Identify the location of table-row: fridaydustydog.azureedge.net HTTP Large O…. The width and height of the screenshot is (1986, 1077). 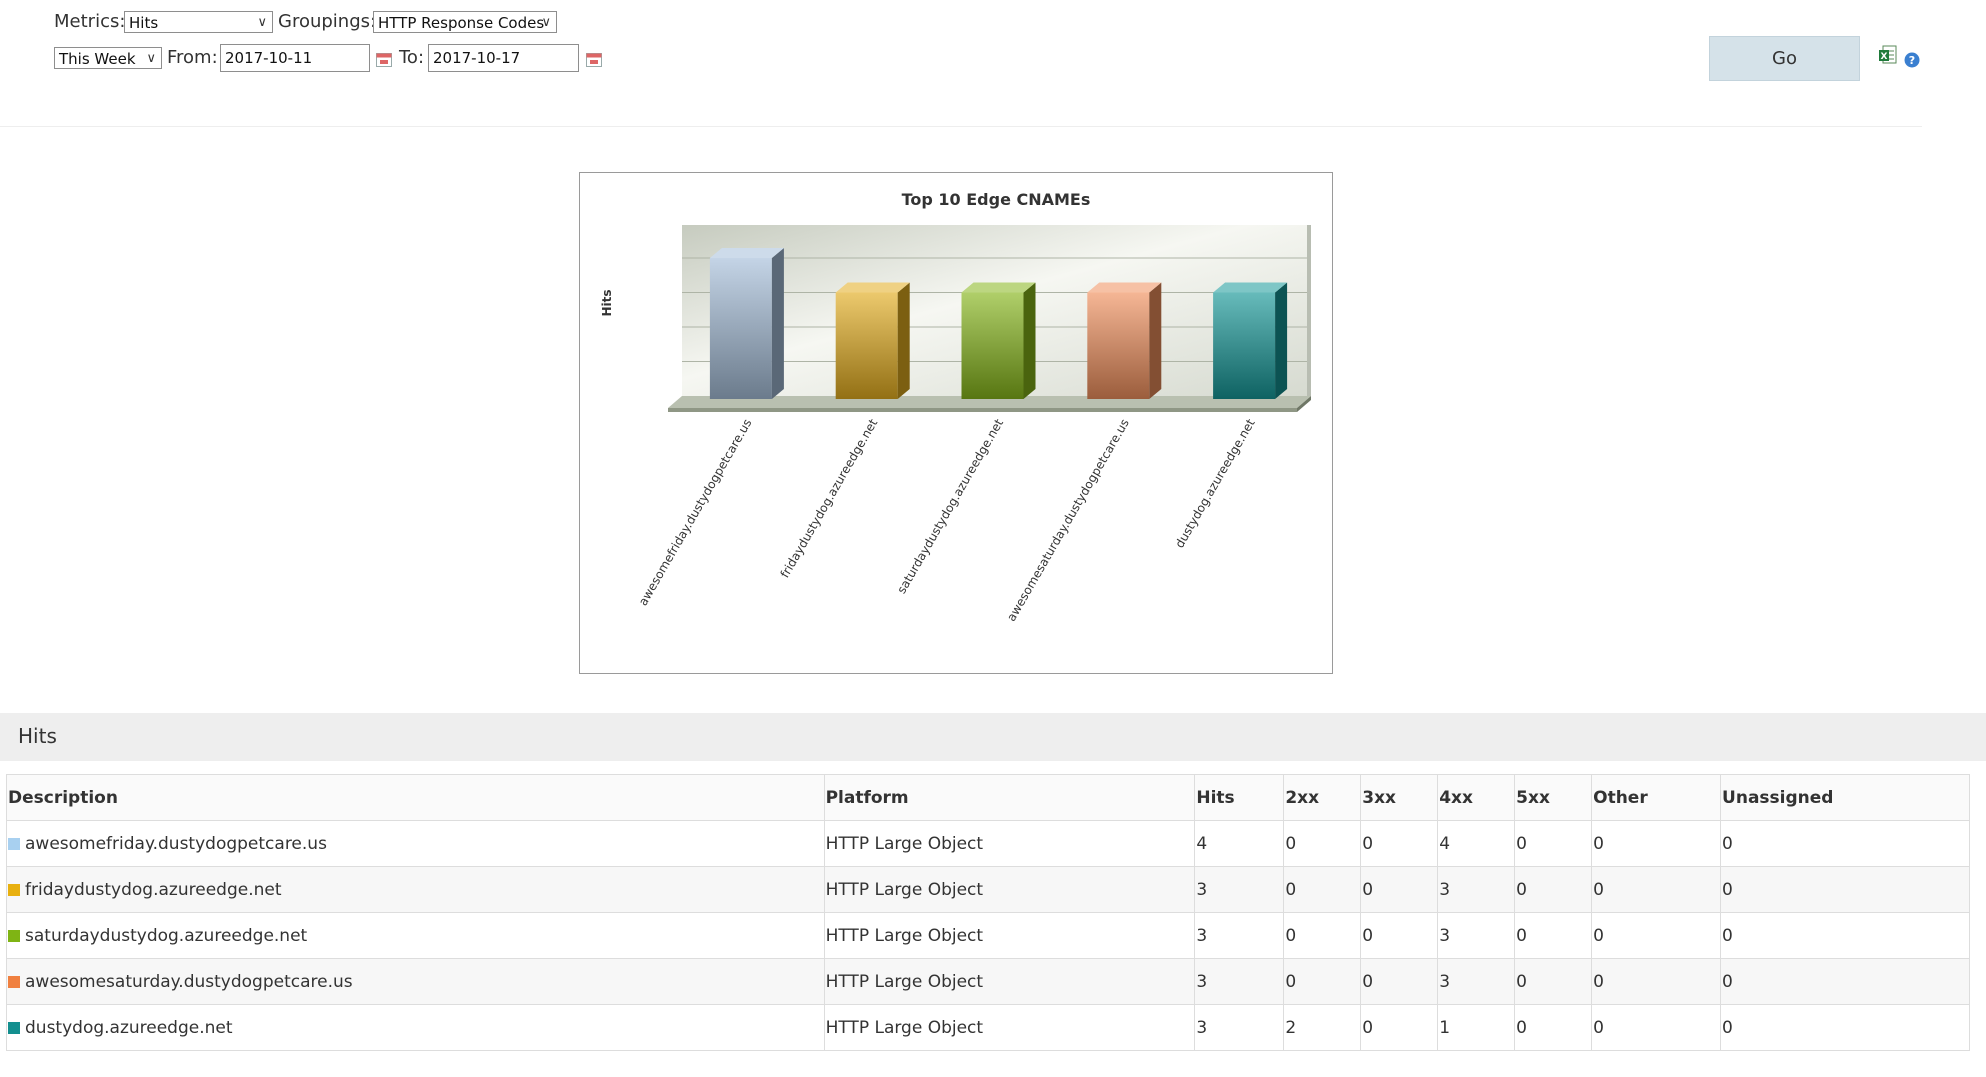
(988, 889).